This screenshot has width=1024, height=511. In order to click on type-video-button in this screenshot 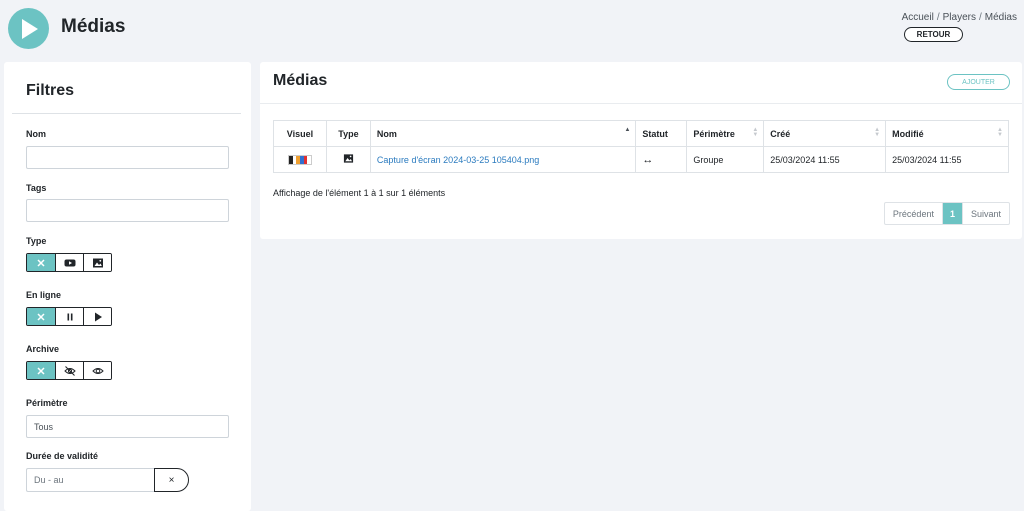, I will do `click(69, 262)`.